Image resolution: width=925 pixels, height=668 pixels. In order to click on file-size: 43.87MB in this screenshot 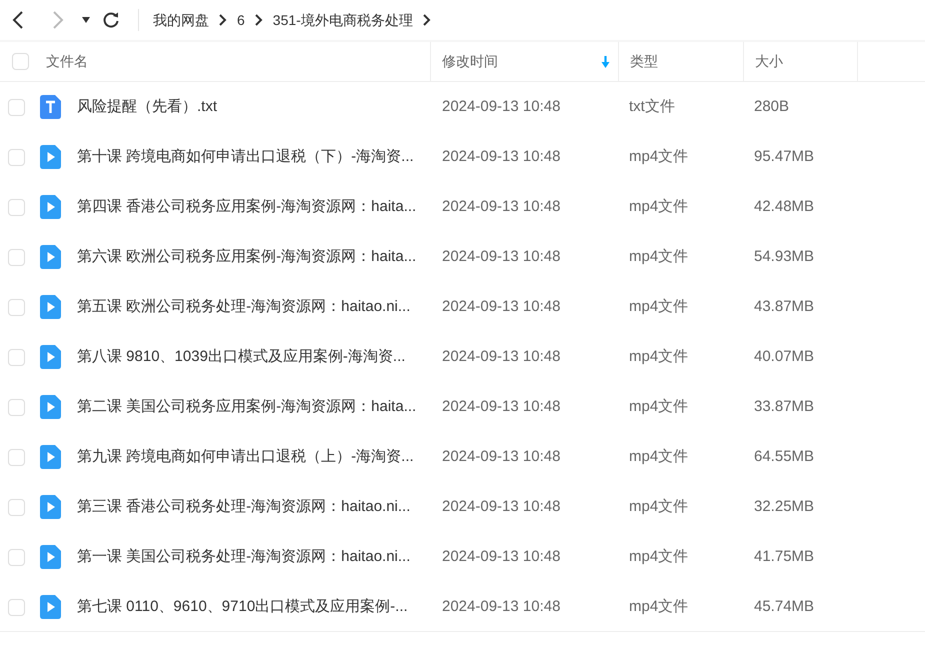, I will do `click(784, 306)`.